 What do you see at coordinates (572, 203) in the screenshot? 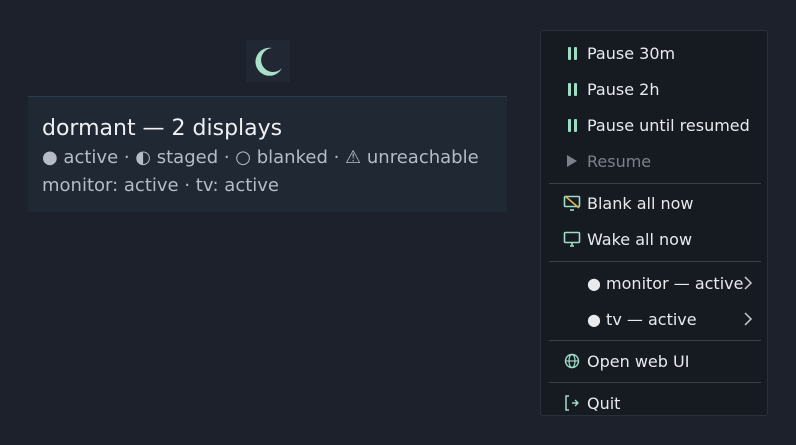
I see `display-off-icon` at bounding box center [572, 203].